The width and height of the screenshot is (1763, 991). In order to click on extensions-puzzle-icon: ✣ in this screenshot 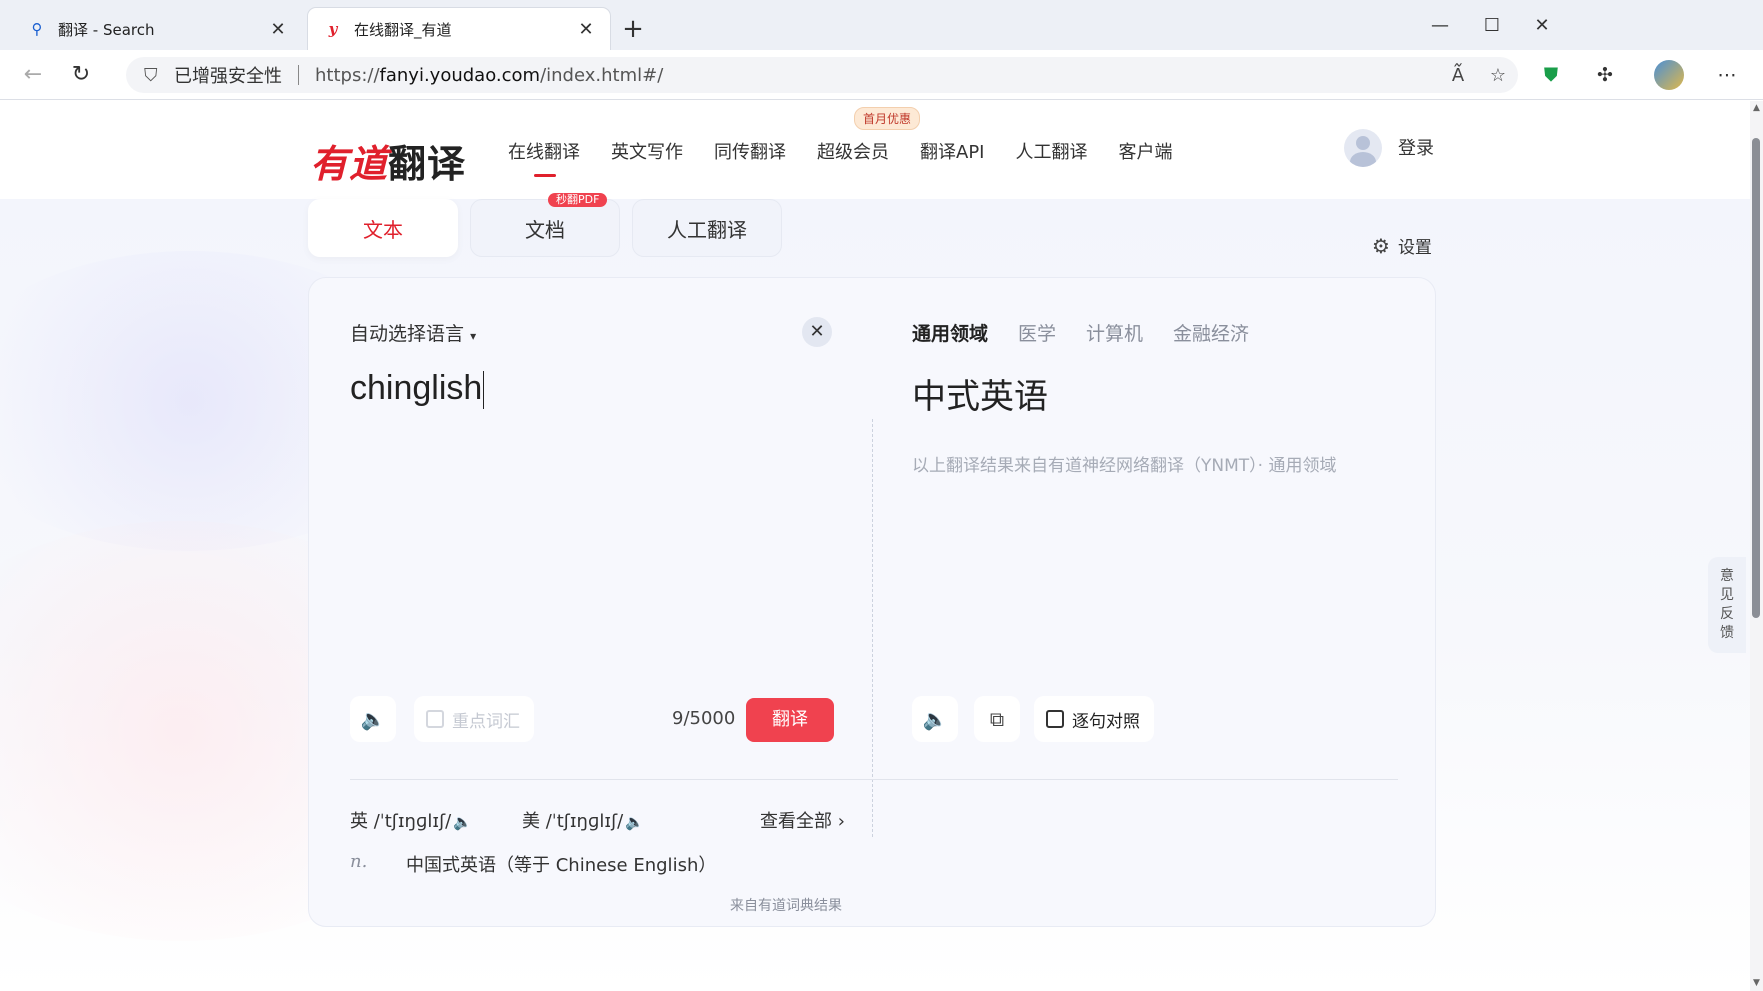, I will do `click(1605, 75)`.